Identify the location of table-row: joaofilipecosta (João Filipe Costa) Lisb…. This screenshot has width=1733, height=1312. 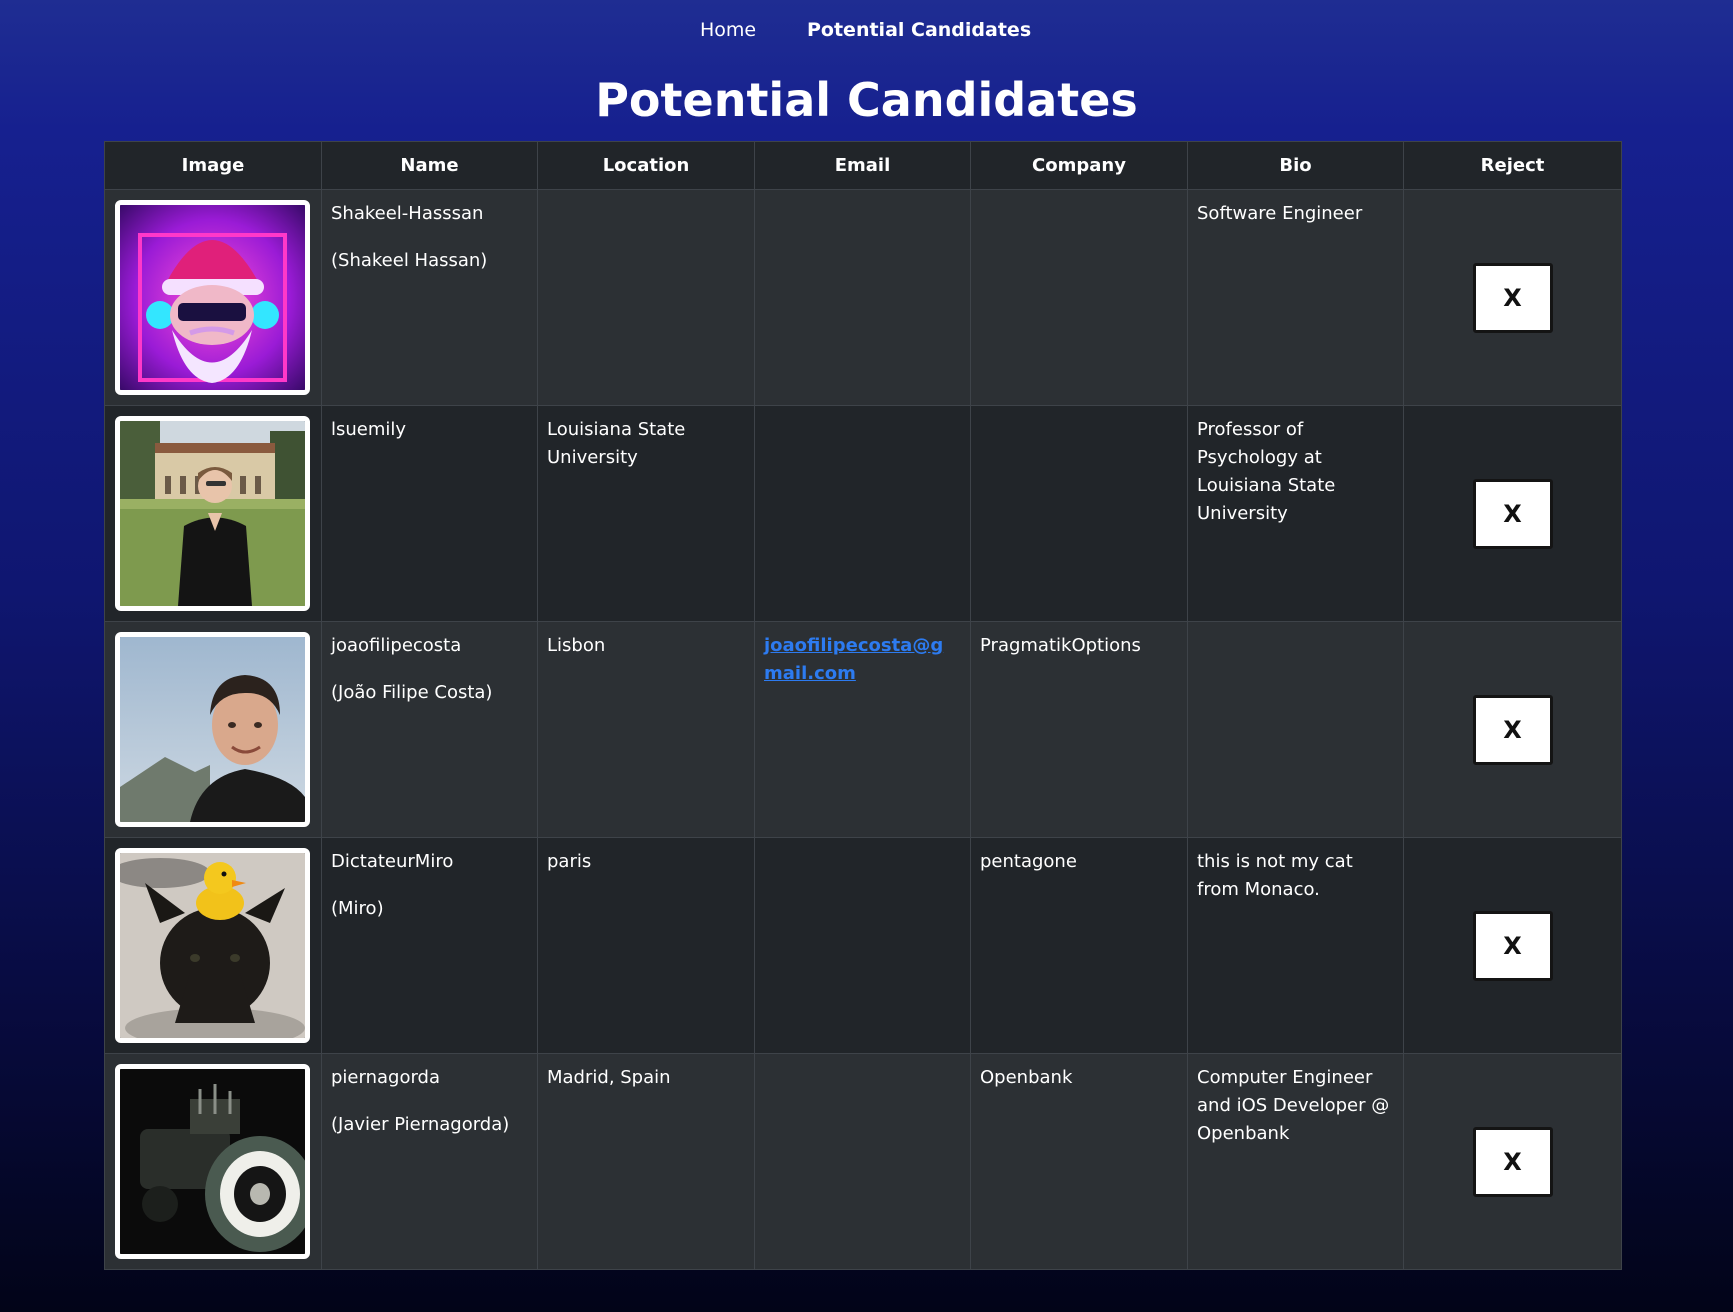
(863, 729).